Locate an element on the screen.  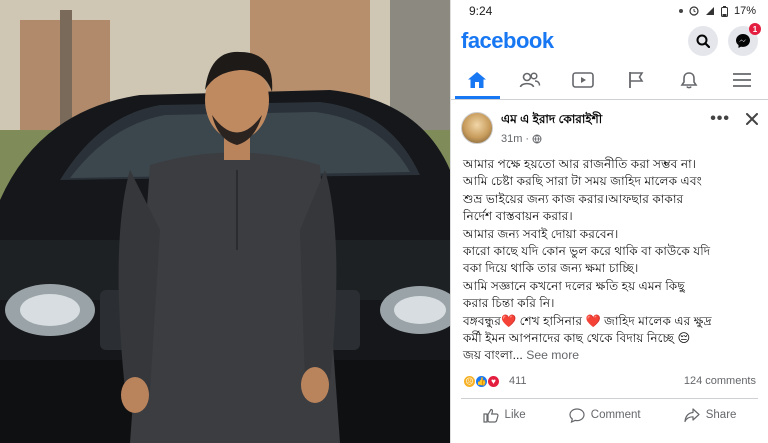
menu-icon is located at coordinates (741, 79).